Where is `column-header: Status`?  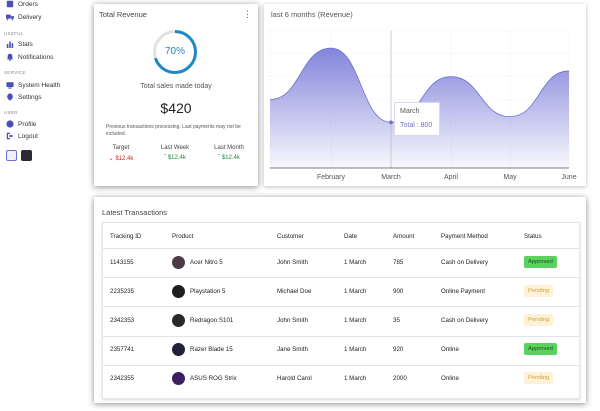 column-header: Status is located at coordinates (533, 236).